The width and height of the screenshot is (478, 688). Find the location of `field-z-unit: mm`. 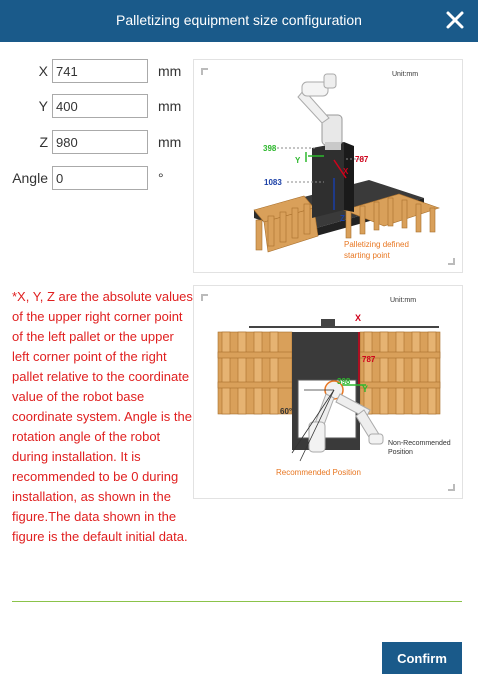

field-z-unit: mm is located at coordinates (170, 142).